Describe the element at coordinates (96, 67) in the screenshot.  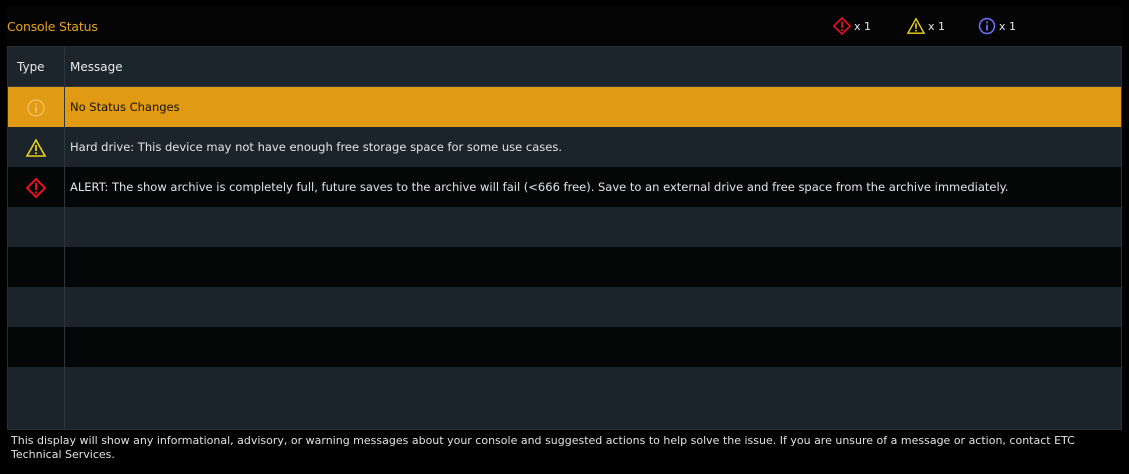
I see `column-header-message: Message` at that location.